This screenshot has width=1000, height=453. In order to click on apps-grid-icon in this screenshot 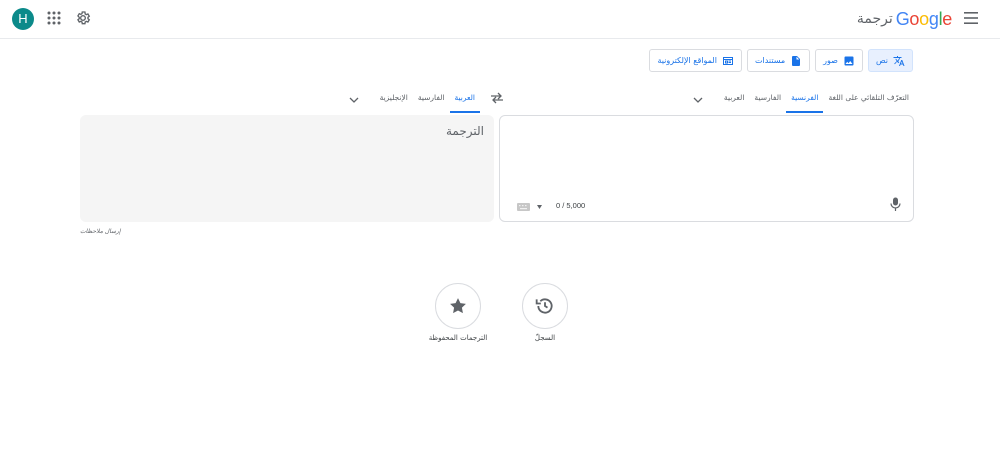, I will do `click(54, 18)`.